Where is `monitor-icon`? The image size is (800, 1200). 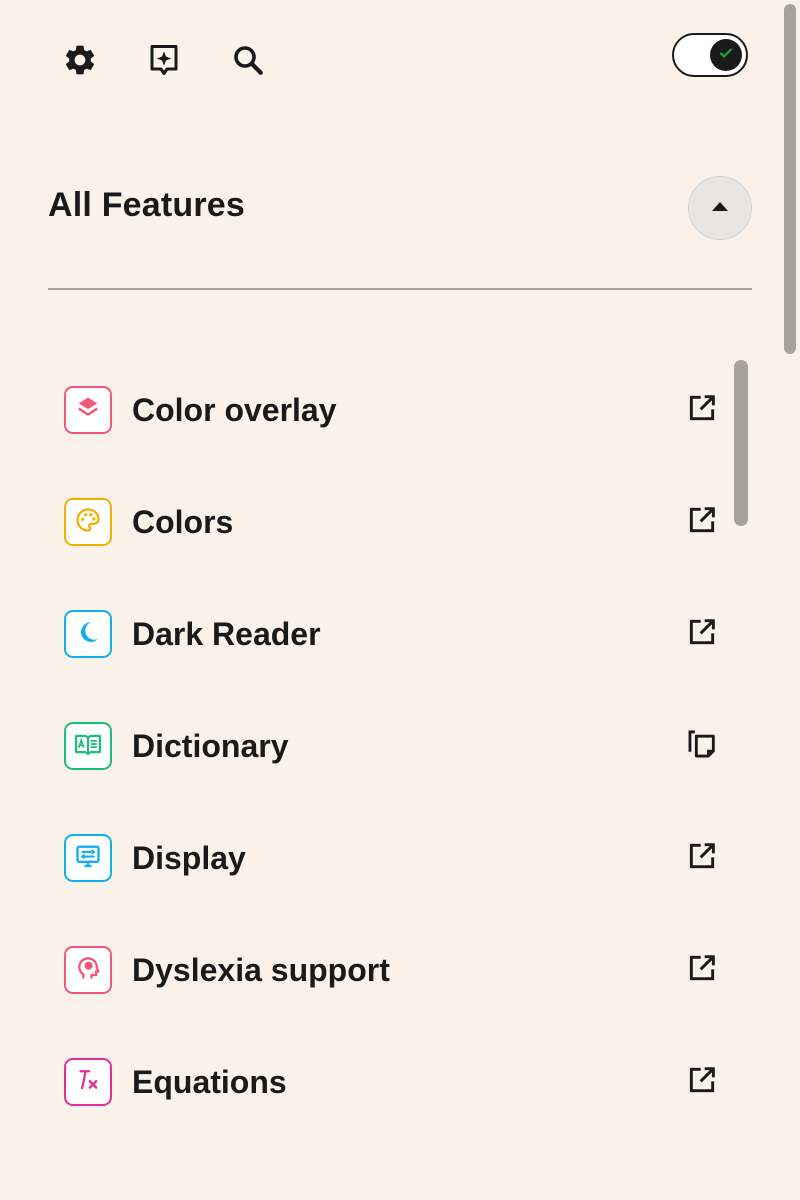 monitor-icon is located at coordinates (88, 858).